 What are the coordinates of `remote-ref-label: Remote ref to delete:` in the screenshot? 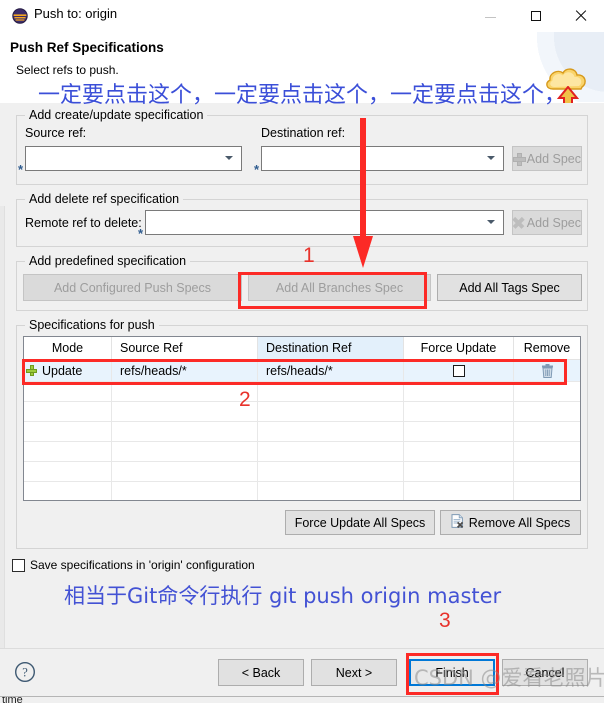 It's located at (83, 223).